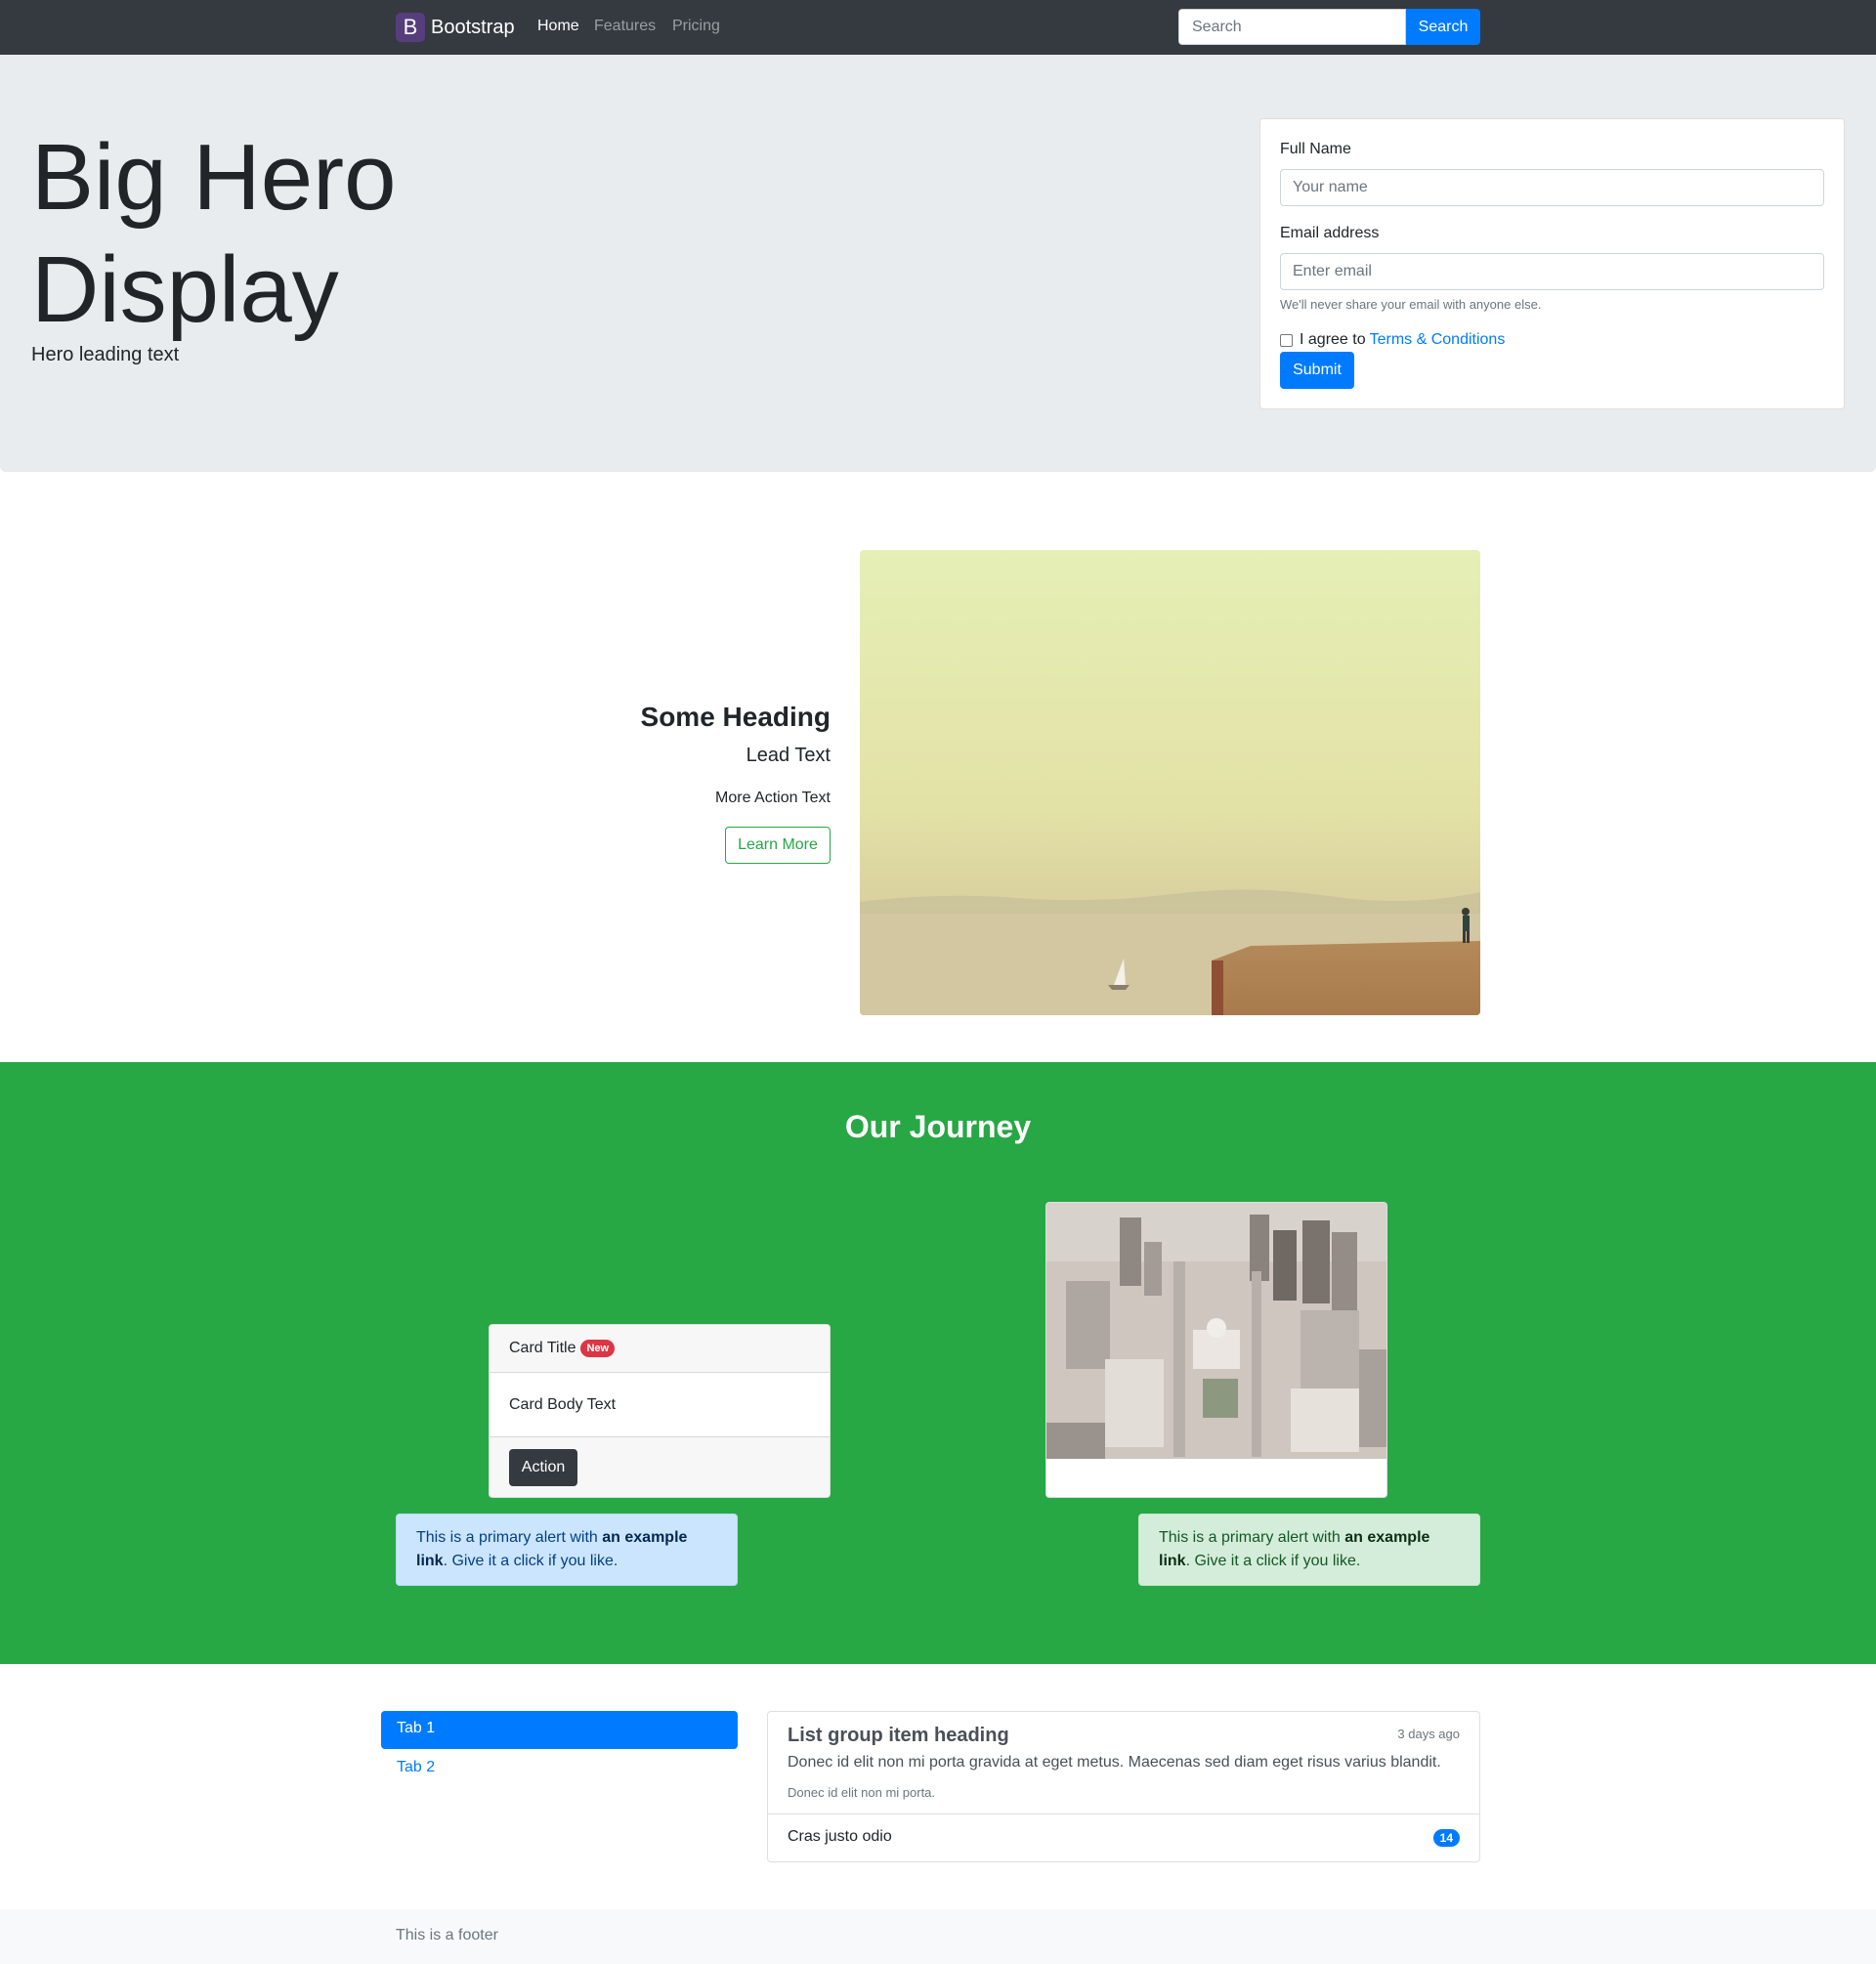  Describe the element at coordinates (938, 1126) in the screenshot. I see `journey-title: Our Journey` at that location.